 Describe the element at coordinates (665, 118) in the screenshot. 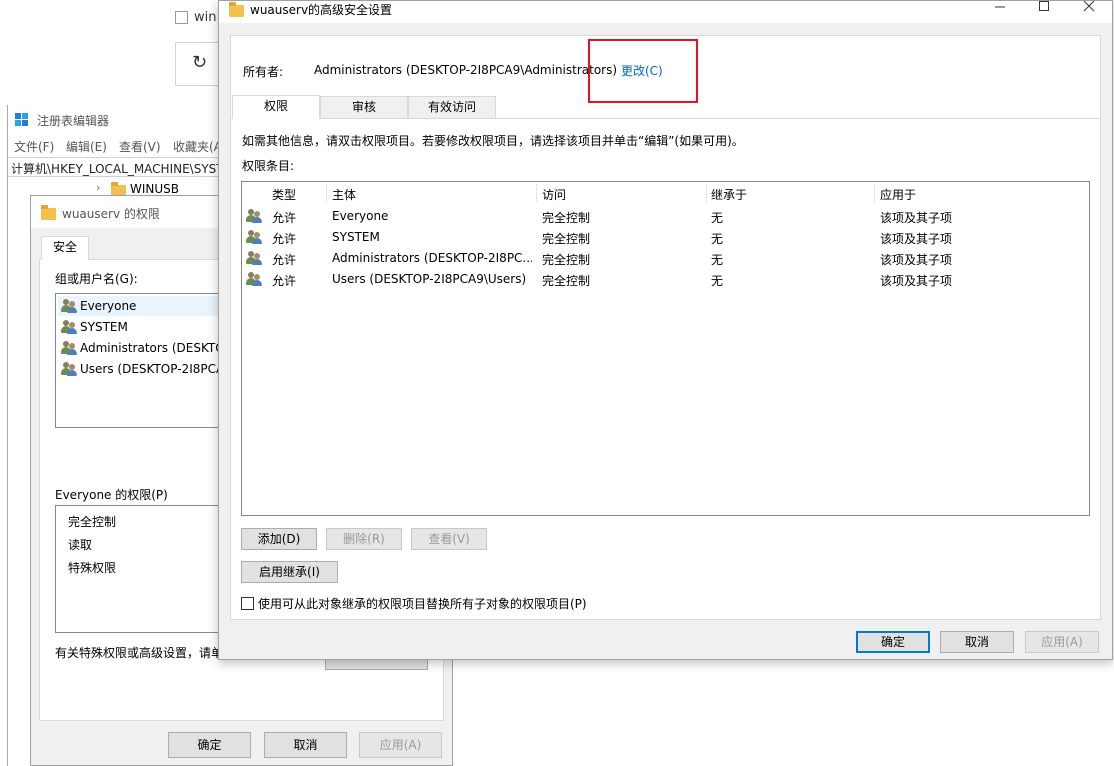

I see `tab-divider` at that location.